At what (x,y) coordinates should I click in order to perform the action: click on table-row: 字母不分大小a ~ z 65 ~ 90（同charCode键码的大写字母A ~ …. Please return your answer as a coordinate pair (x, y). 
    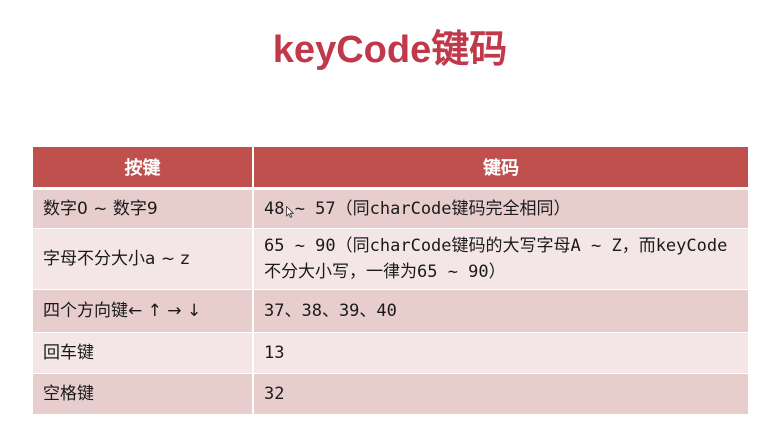
    Looking at the image, I should click on (390, 259).